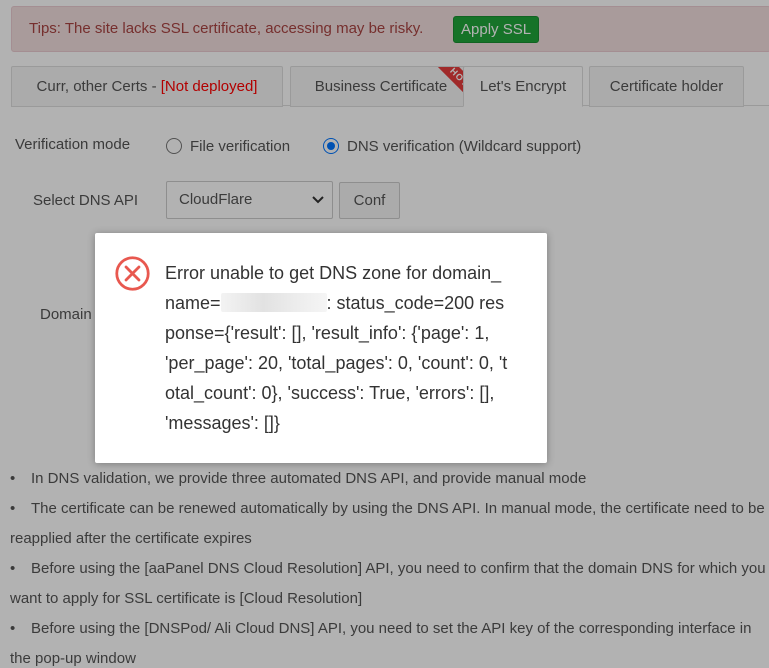 The width and height of the screenshot is (769, 668). I want to click on redacted-domain, so click(273, 302).